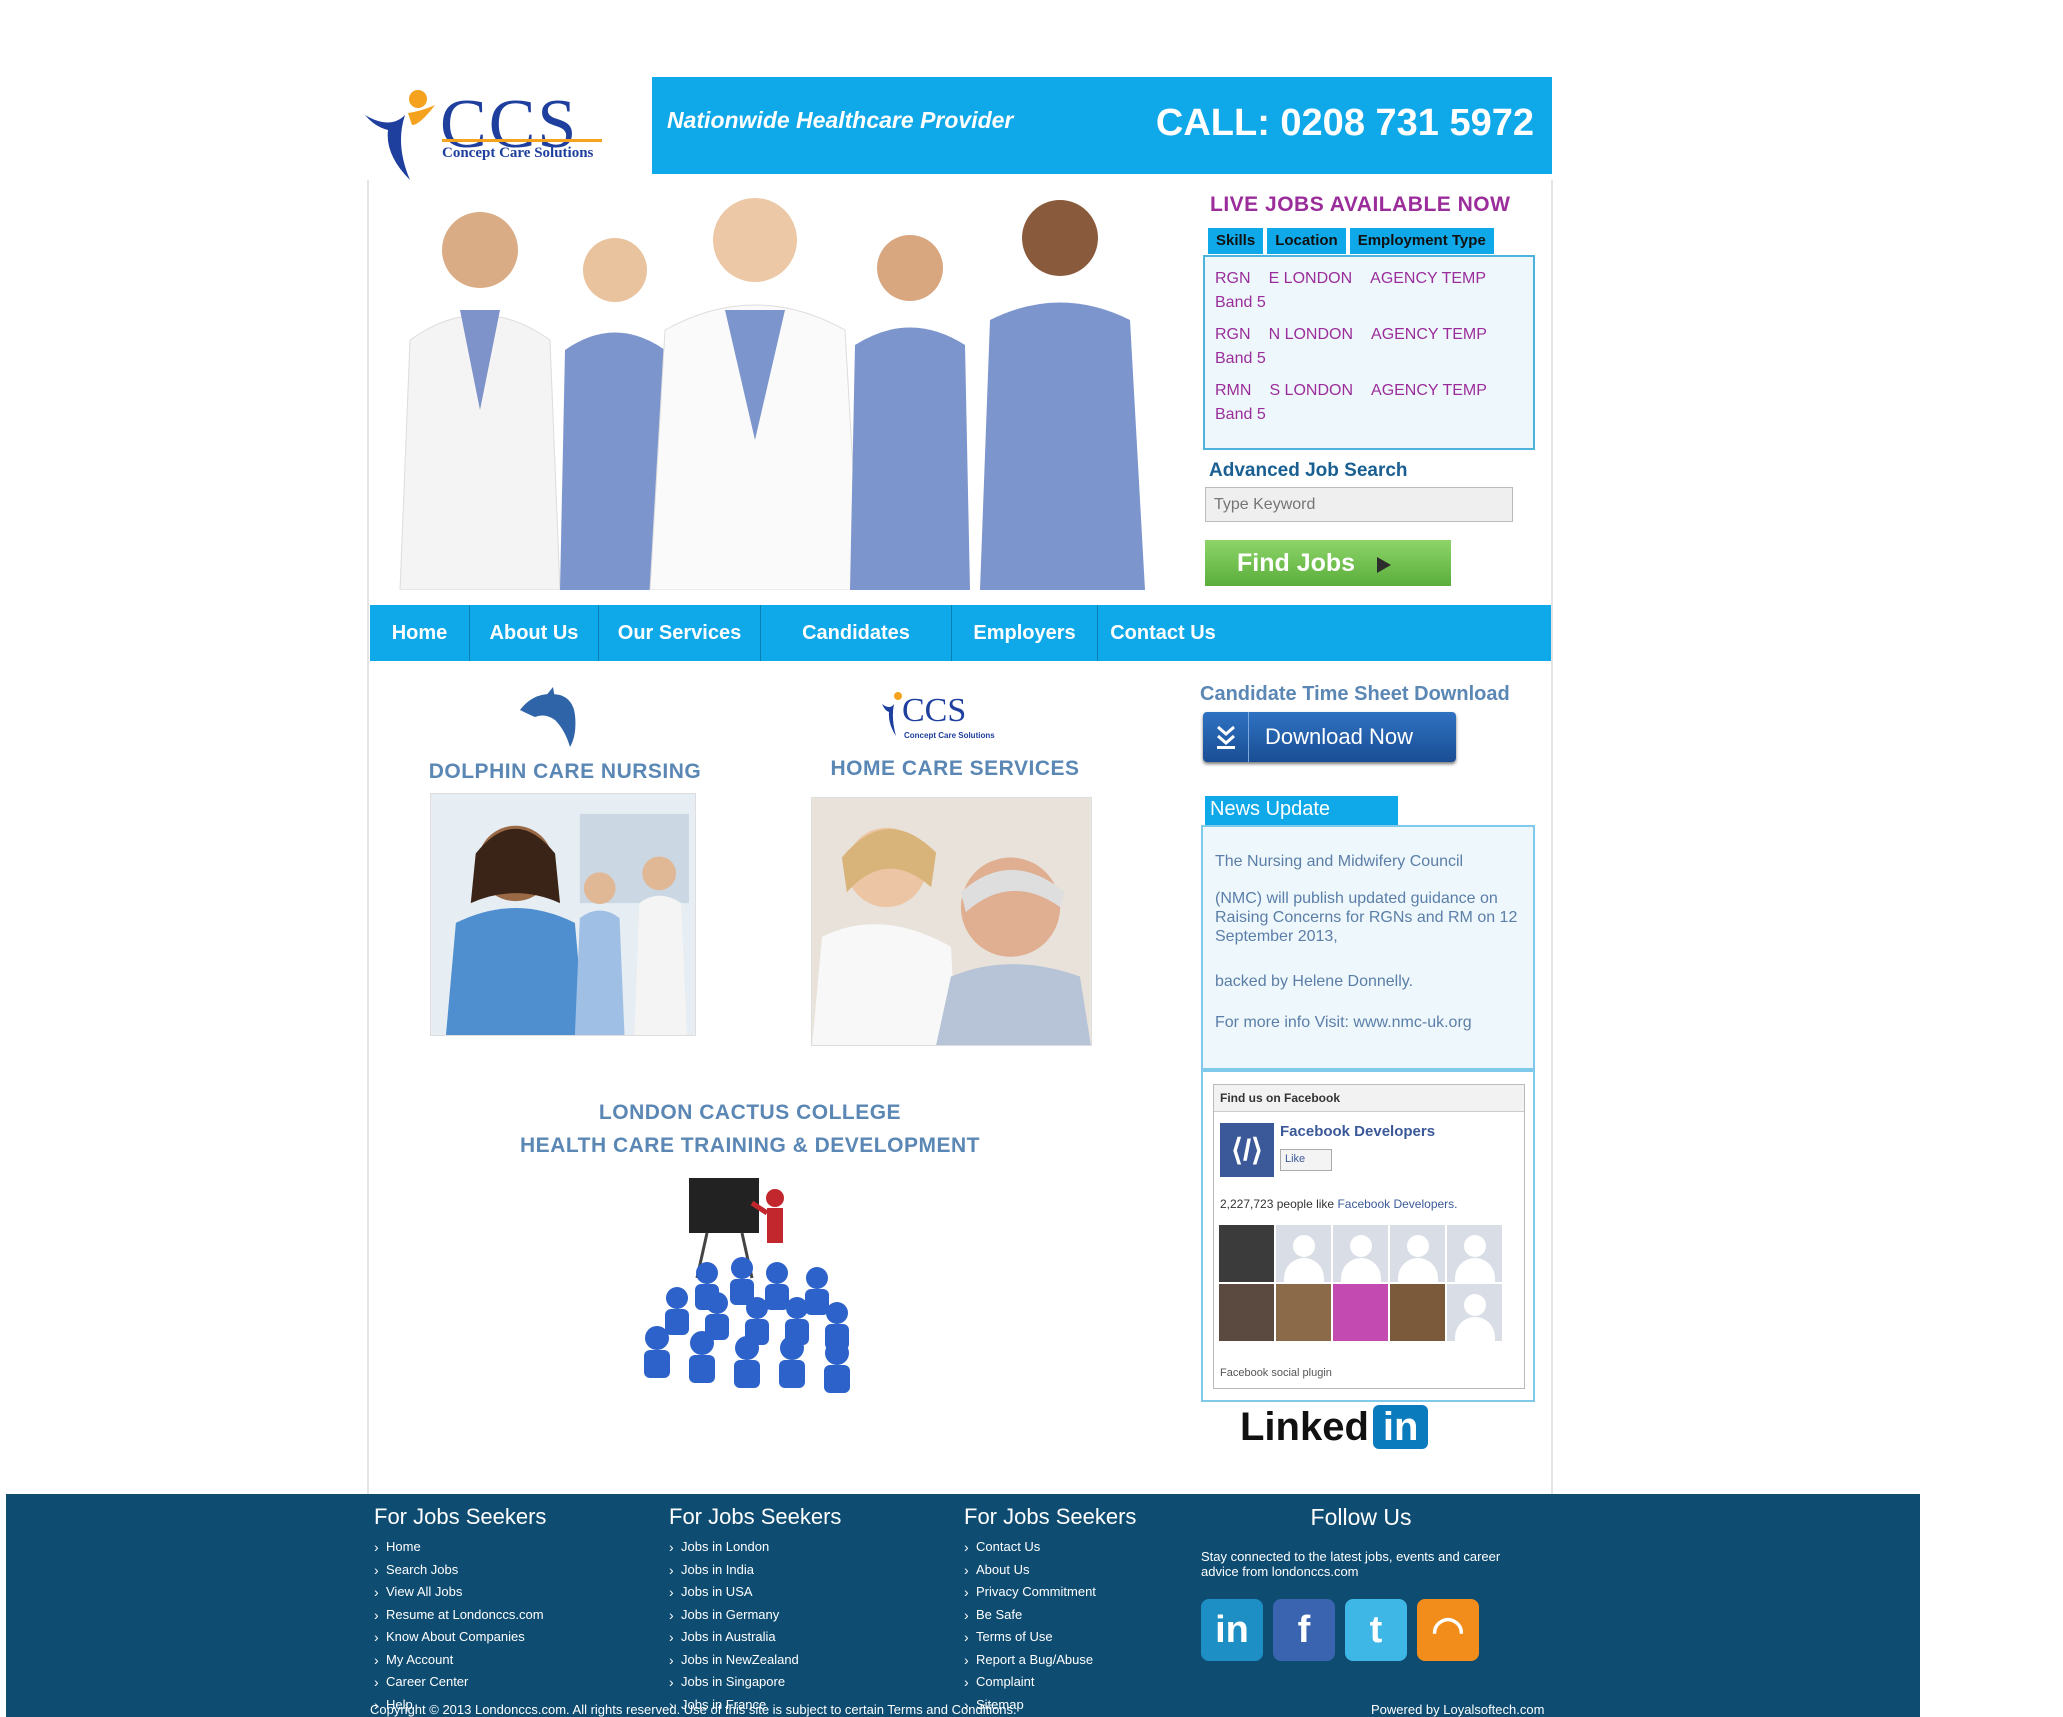 Image resolution: width=2063 pixels, height=1717 pixels. Describe the element at coordinates (1369, 1098) in the screenshot. I see `facebook-header: Find us on Facebook` at that location.